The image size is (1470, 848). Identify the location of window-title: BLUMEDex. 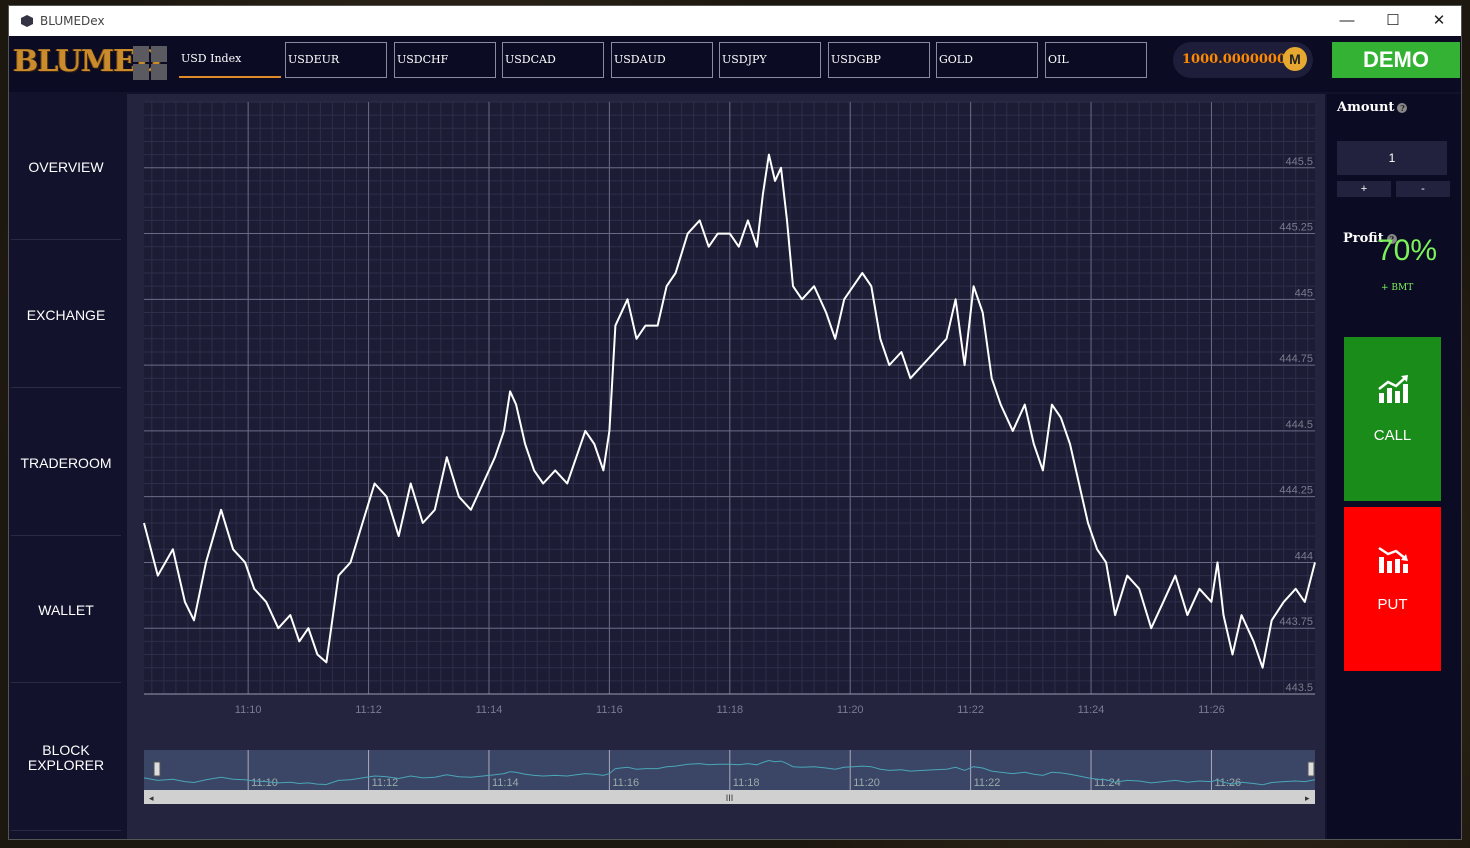
(72, 21).